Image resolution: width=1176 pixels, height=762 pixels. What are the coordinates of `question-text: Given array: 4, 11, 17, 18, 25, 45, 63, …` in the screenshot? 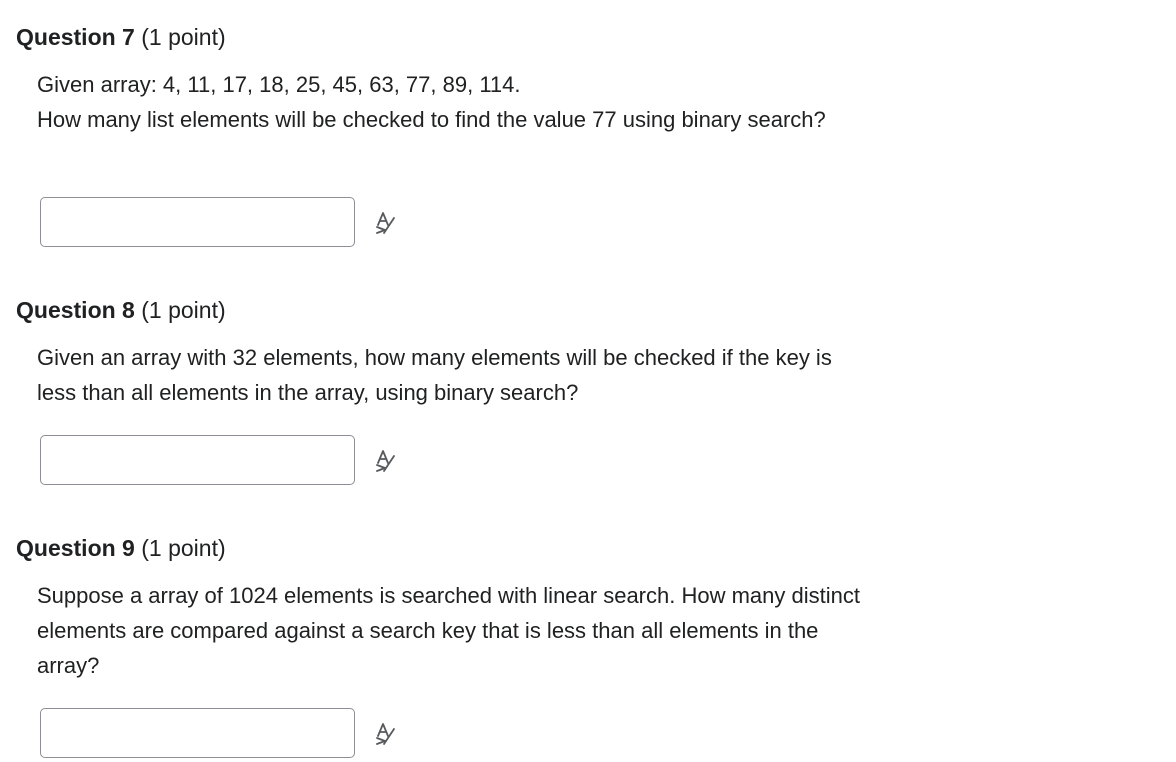 It's located at (487, 102).